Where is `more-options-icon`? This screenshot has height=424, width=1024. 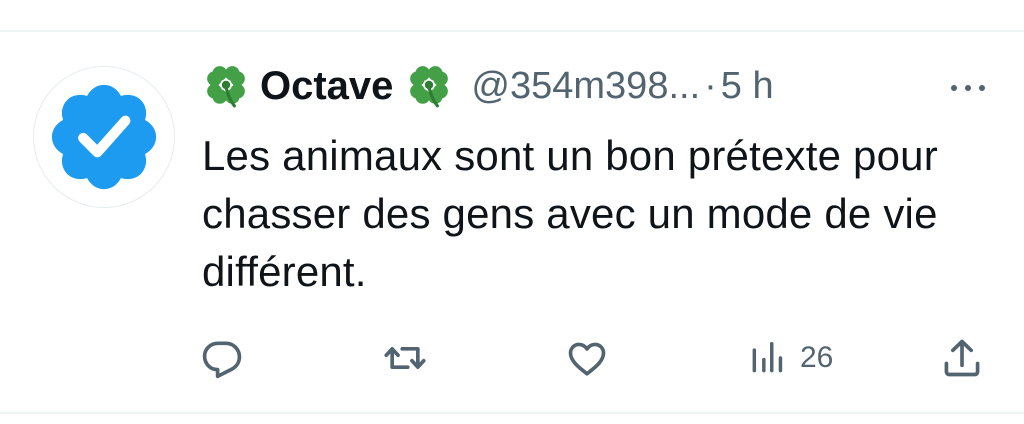
more-options-icon is located at coordinates (968, 88).